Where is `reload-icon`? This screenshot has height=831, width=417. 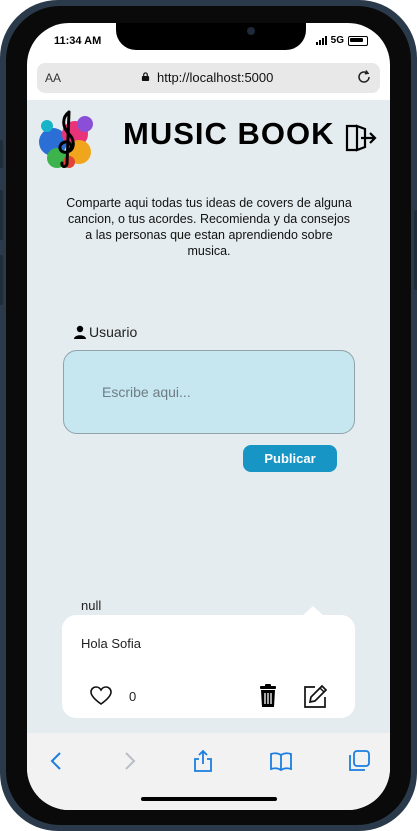
reload-icon is located at coordinates (364, 77).